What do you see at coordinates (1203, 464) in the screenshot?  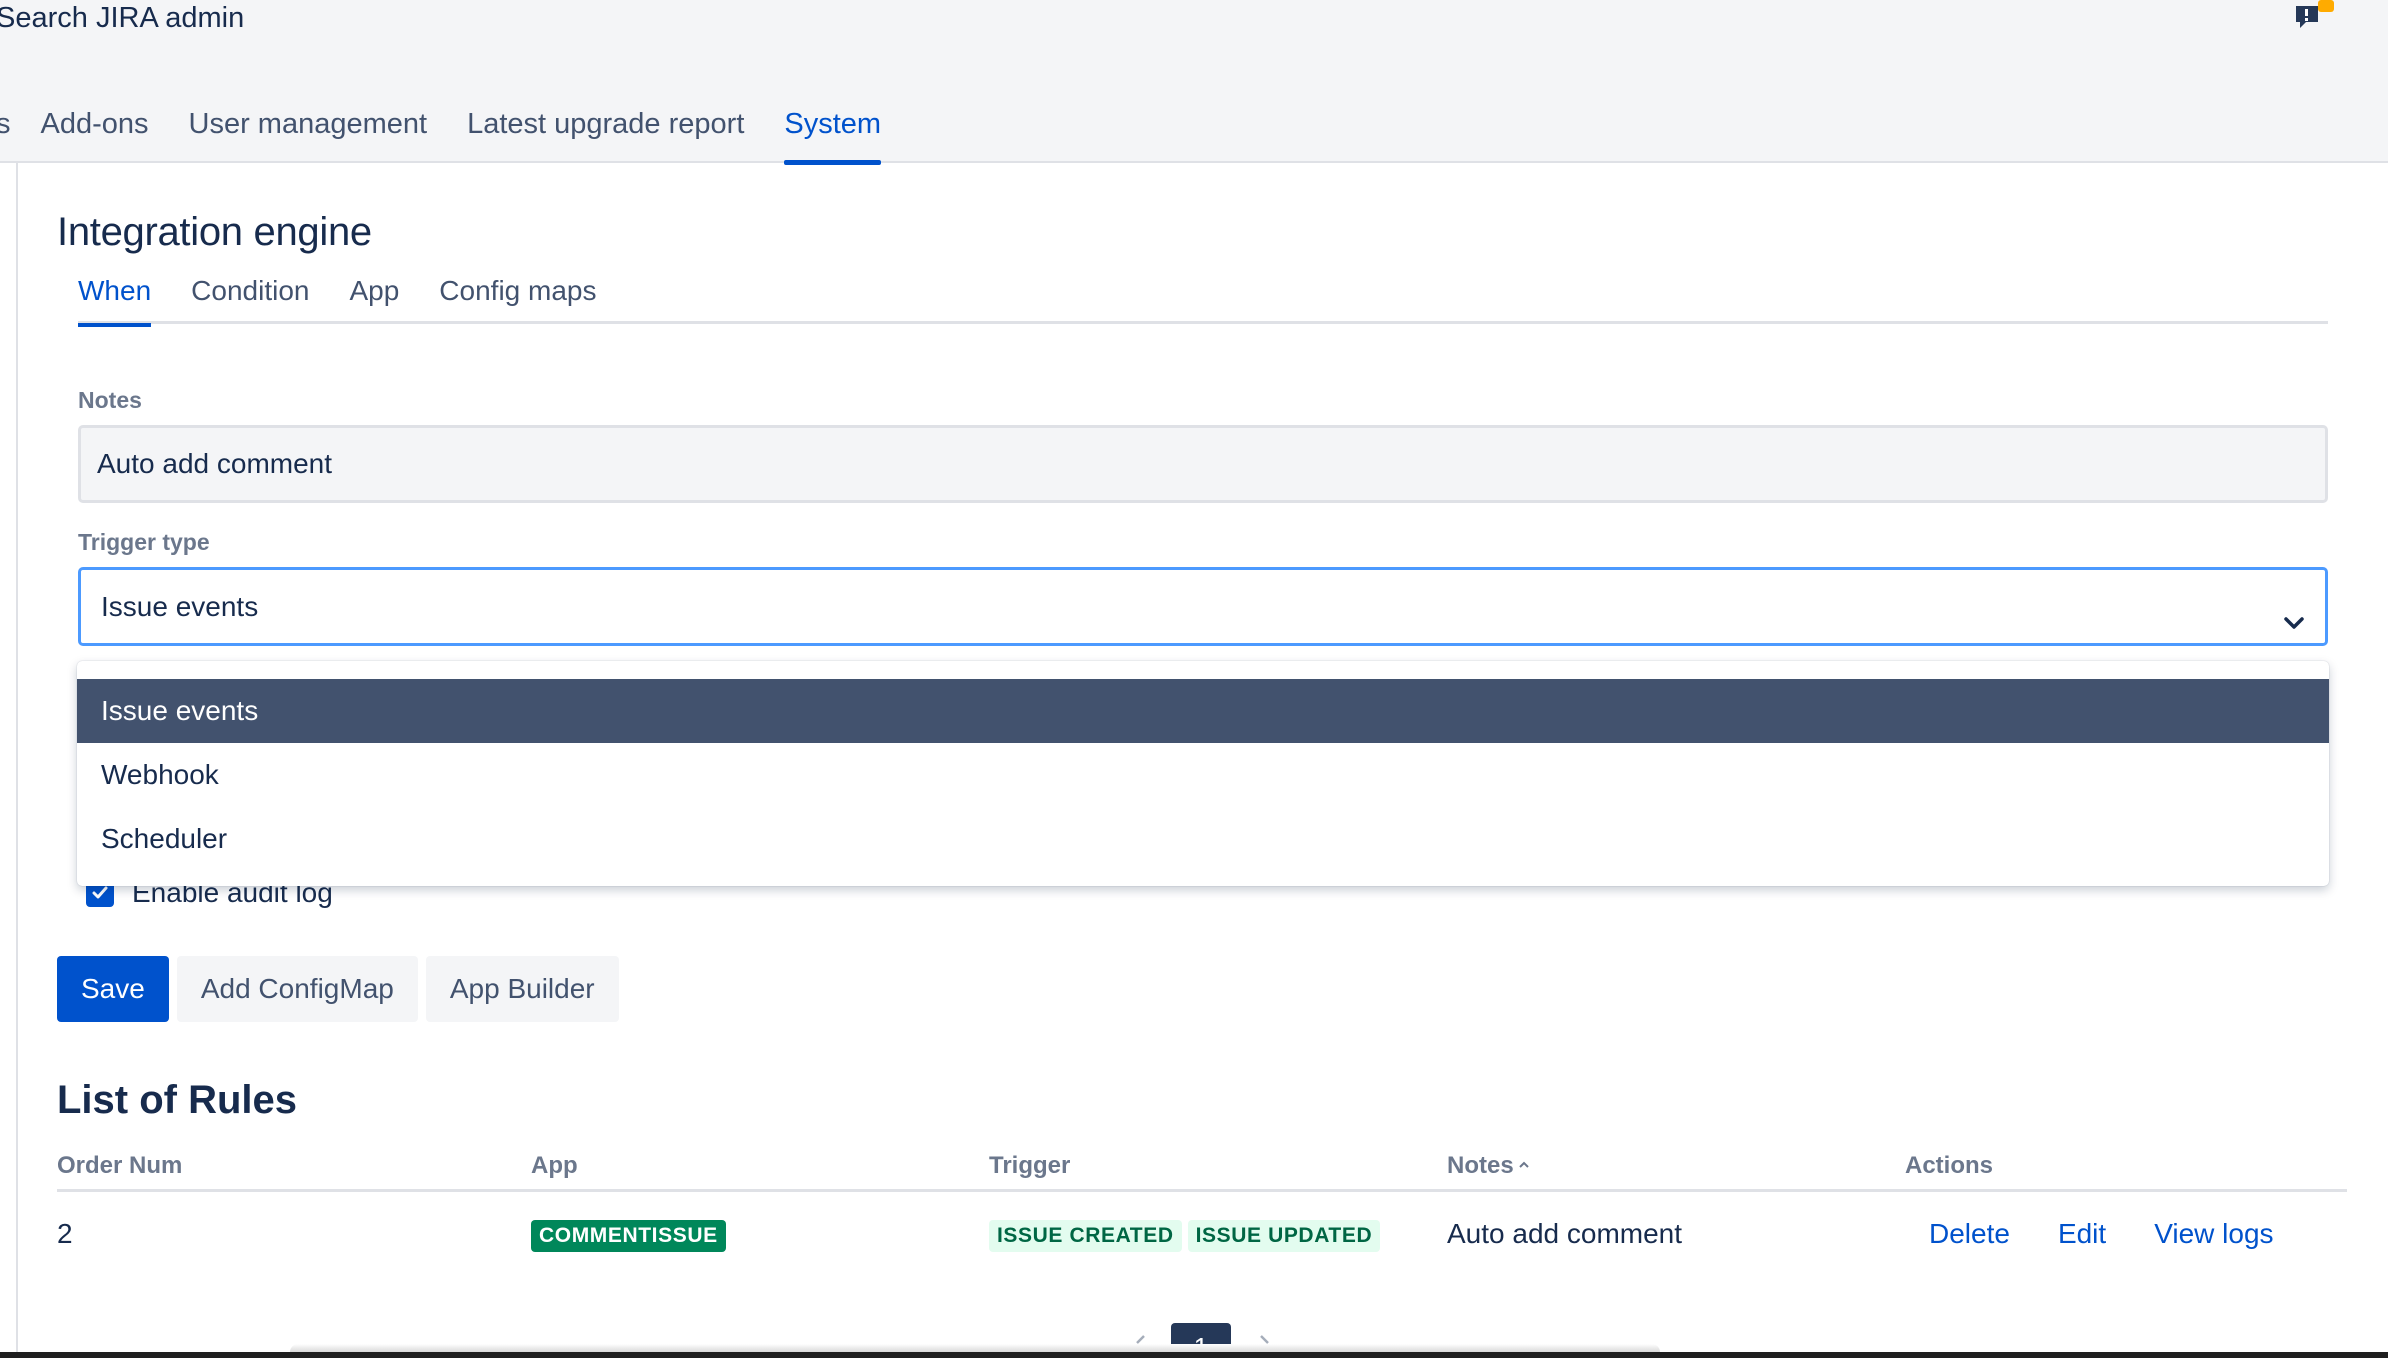 I see `notes-field: Auto add comment` at bounding box center [1203, 464].